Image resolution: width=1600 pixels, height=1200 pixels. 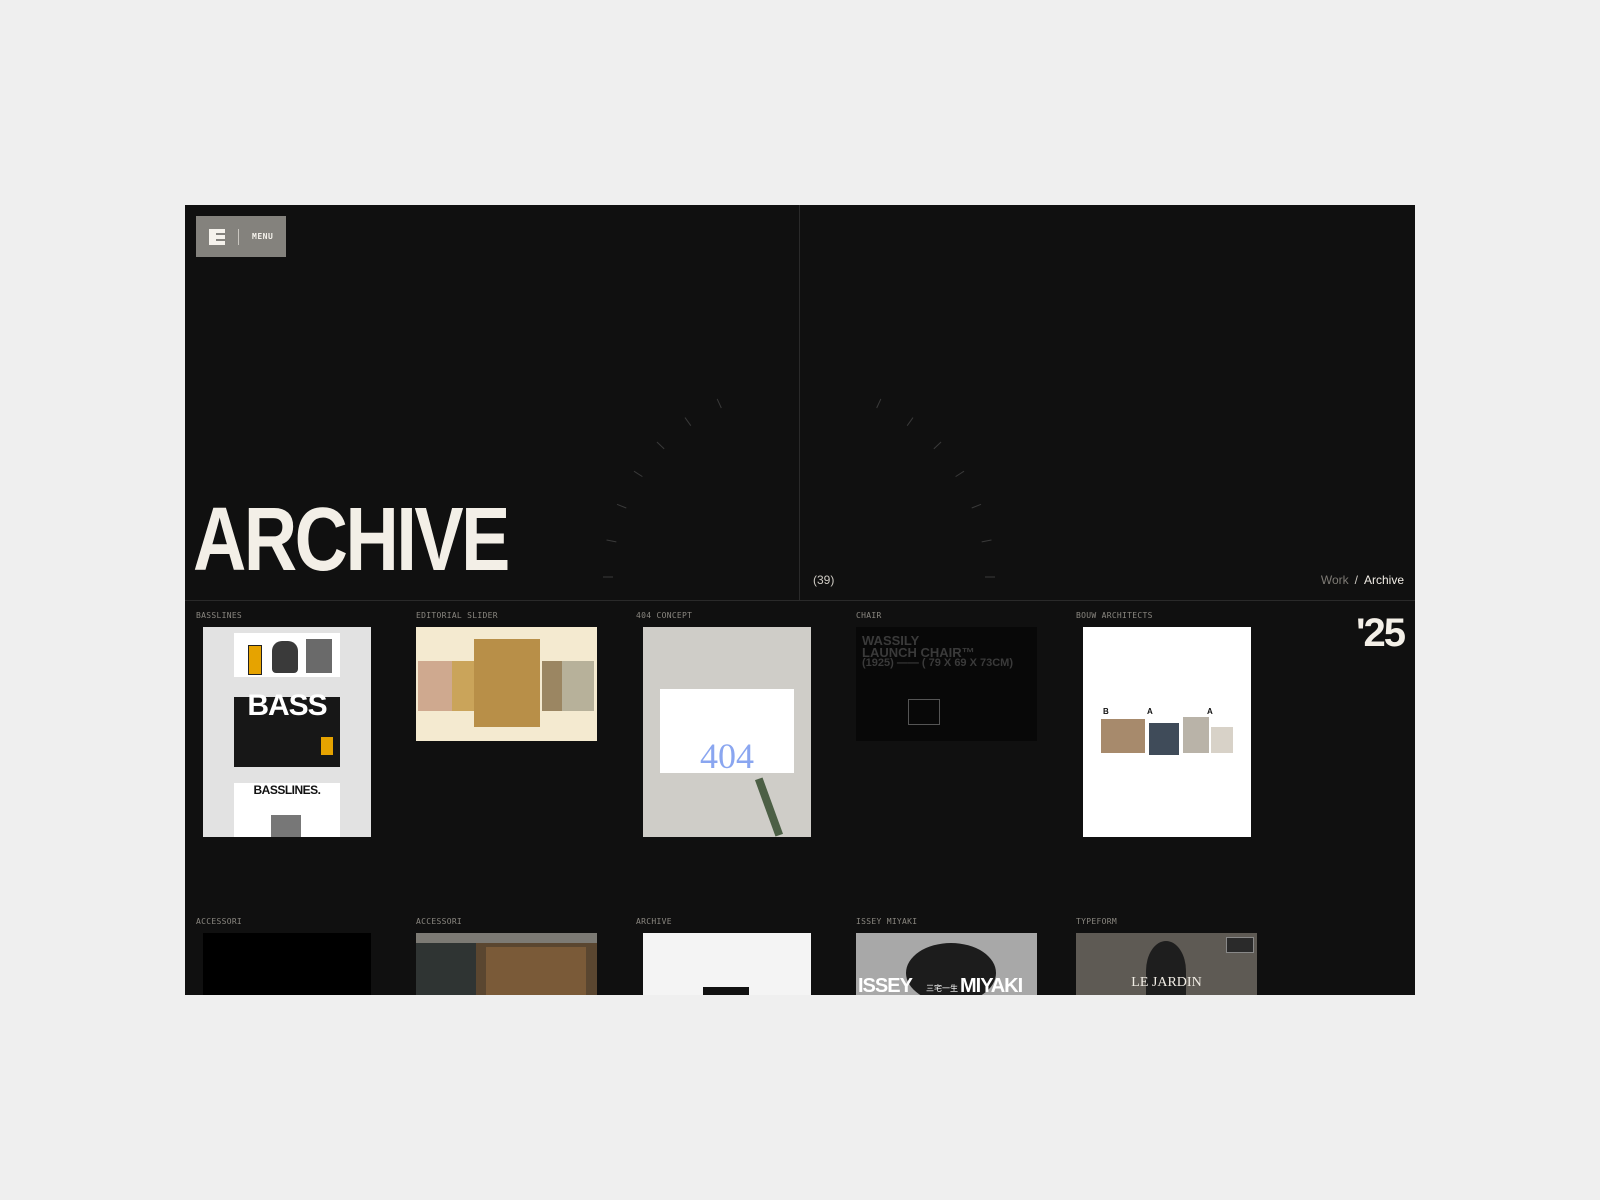 I want to click on project-thumbnail: LE JARDIN, so click(x=1166, y=964).